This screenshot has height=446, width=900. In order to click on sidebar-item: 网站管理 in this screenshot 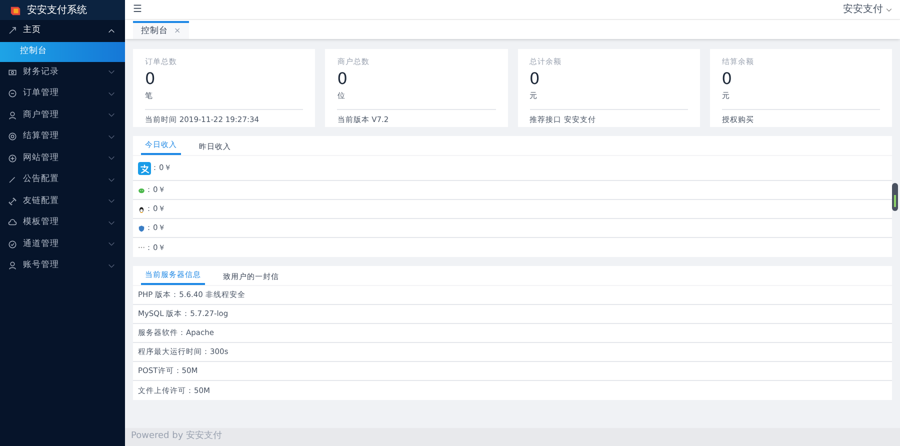, I will do `click(62, 158)`.